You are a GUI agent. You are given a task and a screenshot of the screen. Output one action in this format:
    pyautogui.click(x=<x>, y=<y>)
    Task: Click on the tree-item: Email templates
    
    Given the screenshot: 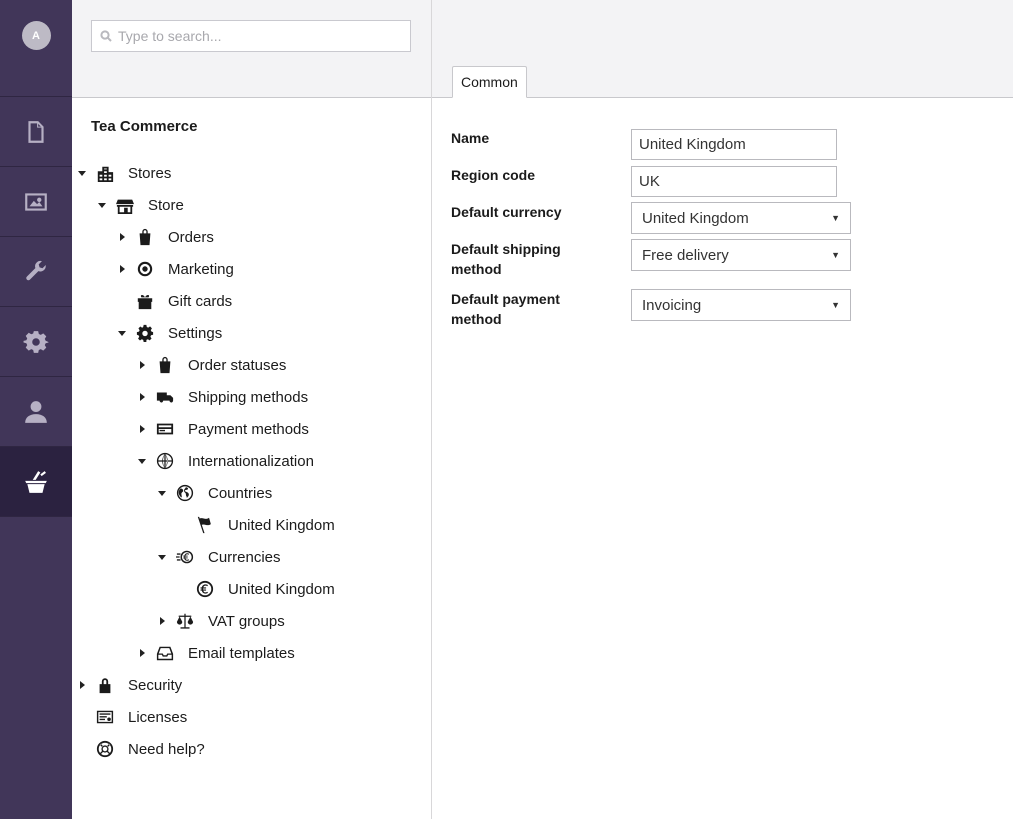 What is the action you would take?
    pyautogui.click(x=216, y=653)
    